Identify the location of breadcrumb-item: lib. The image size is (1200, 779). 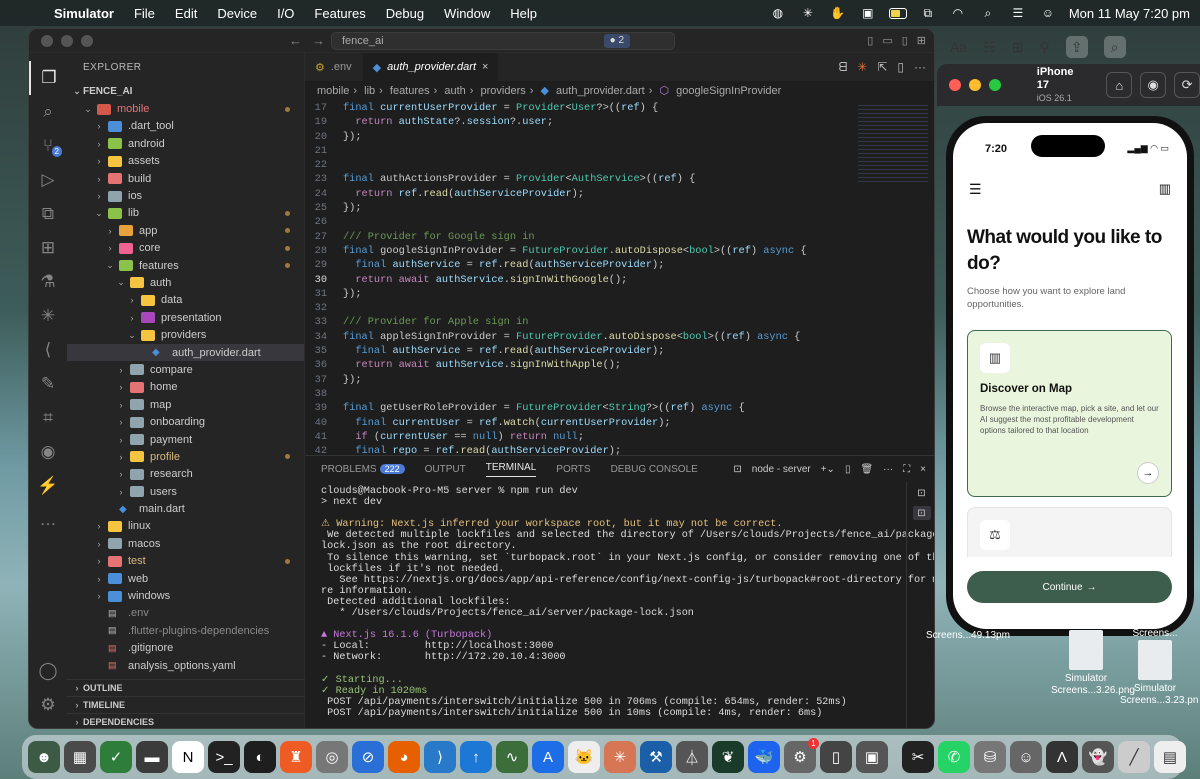
(369, 91).